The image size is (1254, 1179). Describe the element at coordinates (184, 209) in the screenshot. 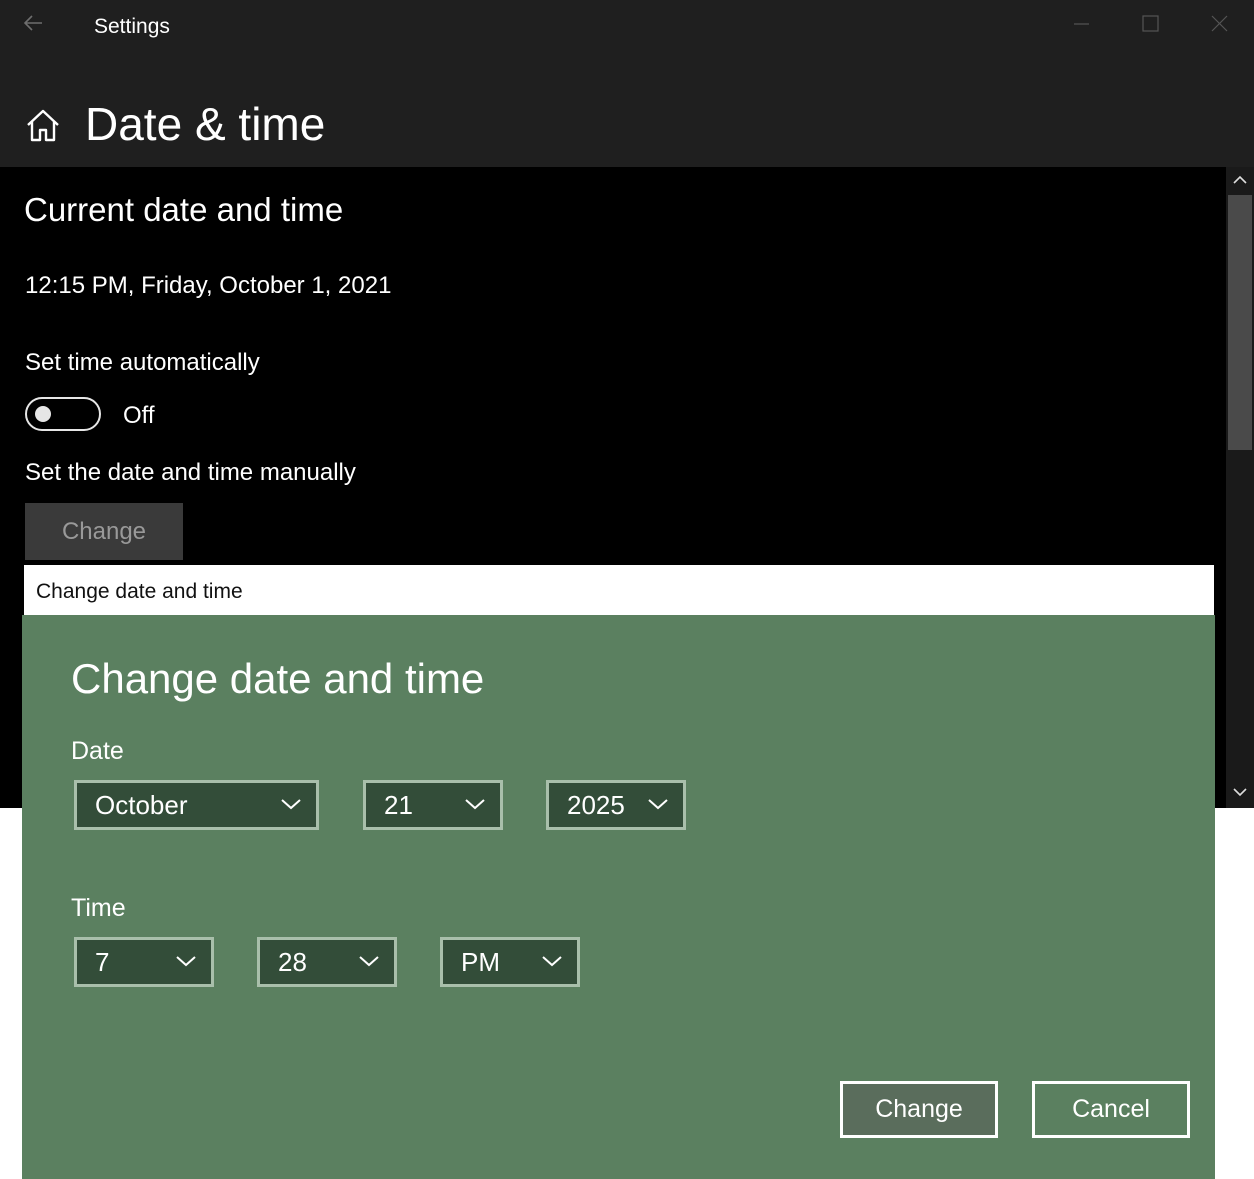

I see `section-title: Current date and time` at that location.